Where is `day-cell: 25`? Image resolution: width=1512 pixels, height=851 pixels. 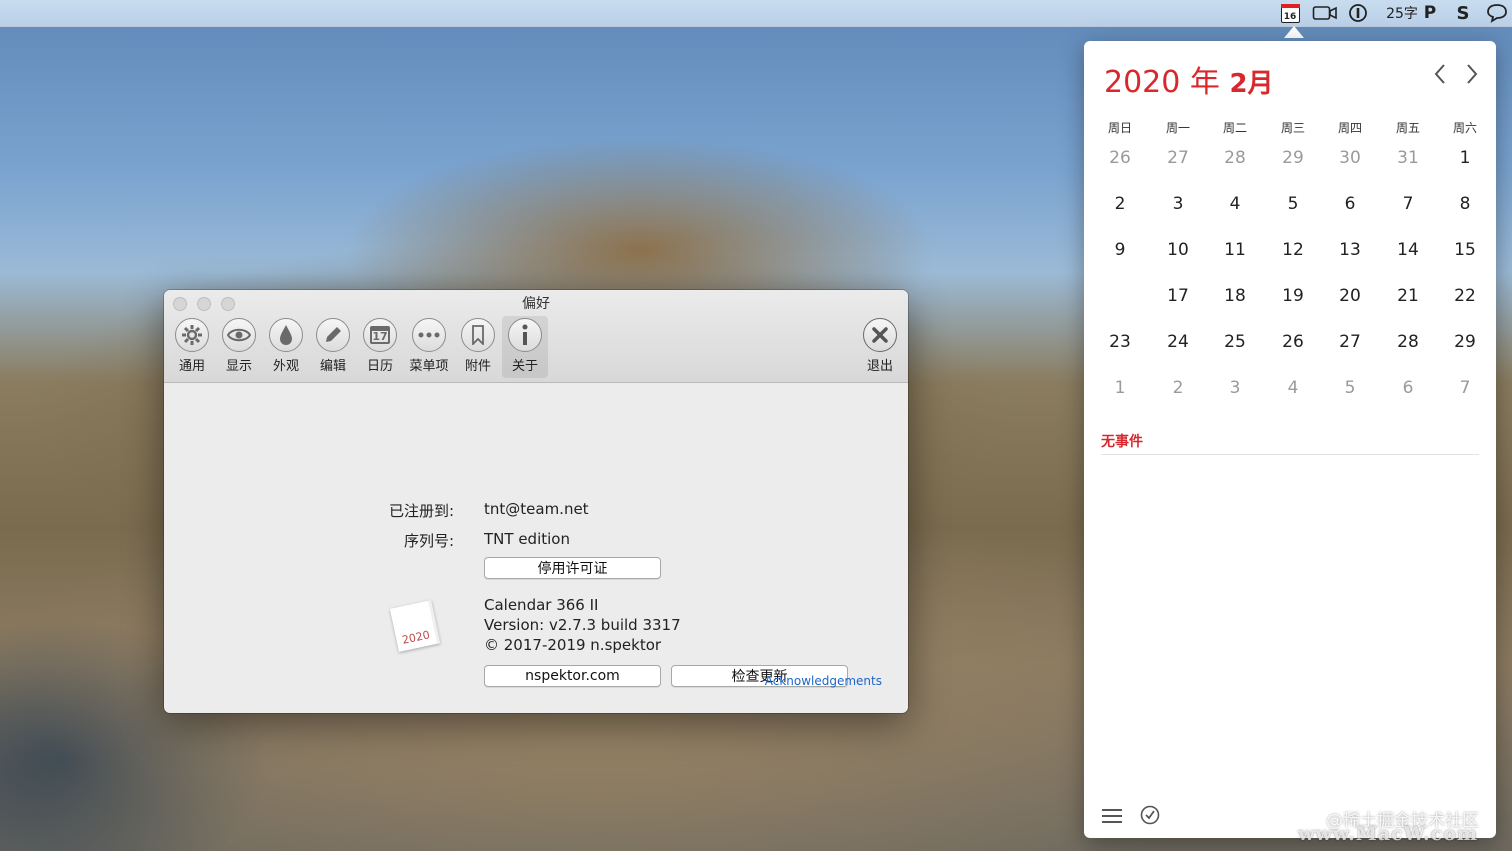
day-cell: 25 is located at coordinates (1235, 342).